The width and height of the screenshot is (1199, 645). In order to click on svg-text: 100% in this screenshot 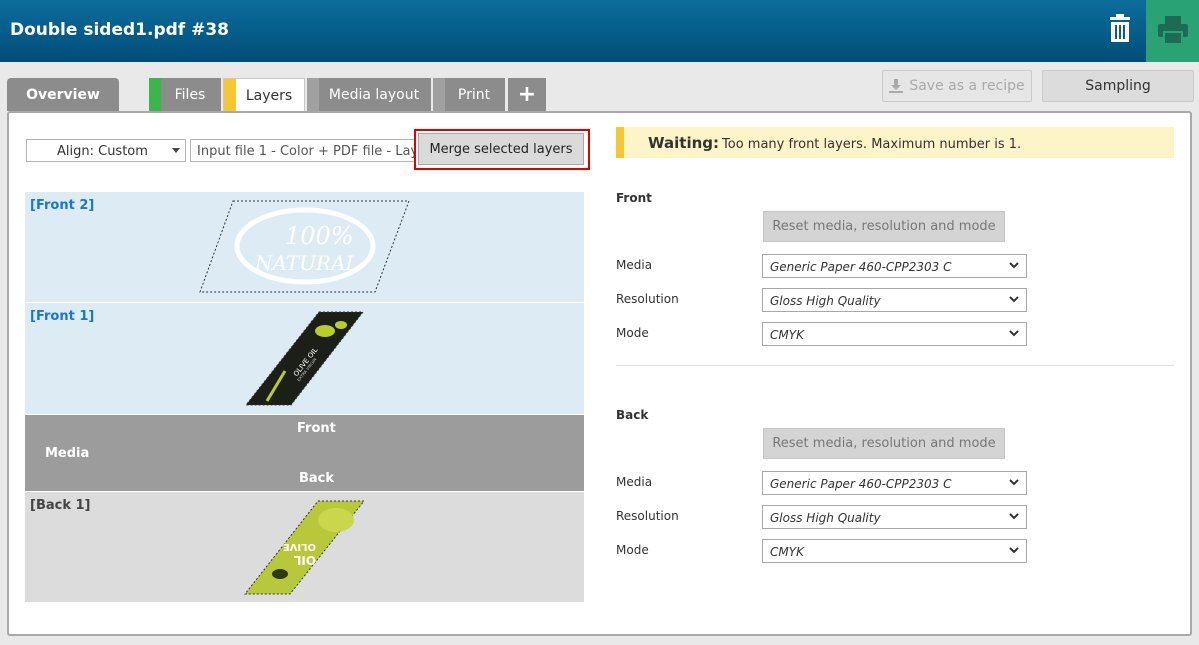, I will do `click(319, 236)`.